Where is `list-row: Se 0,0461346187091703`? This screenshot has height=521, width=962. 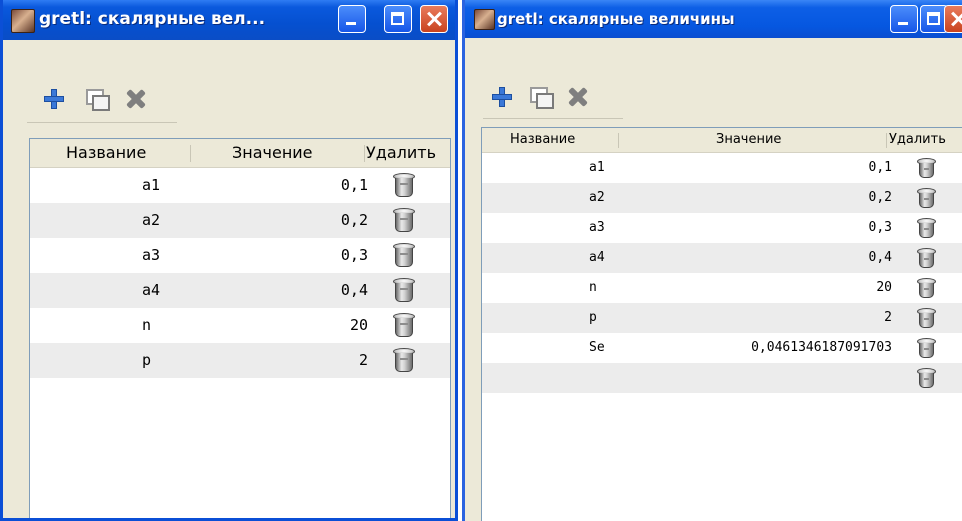
list-row: Se 0,0461346187091703 is located at coordinates (722, 348).